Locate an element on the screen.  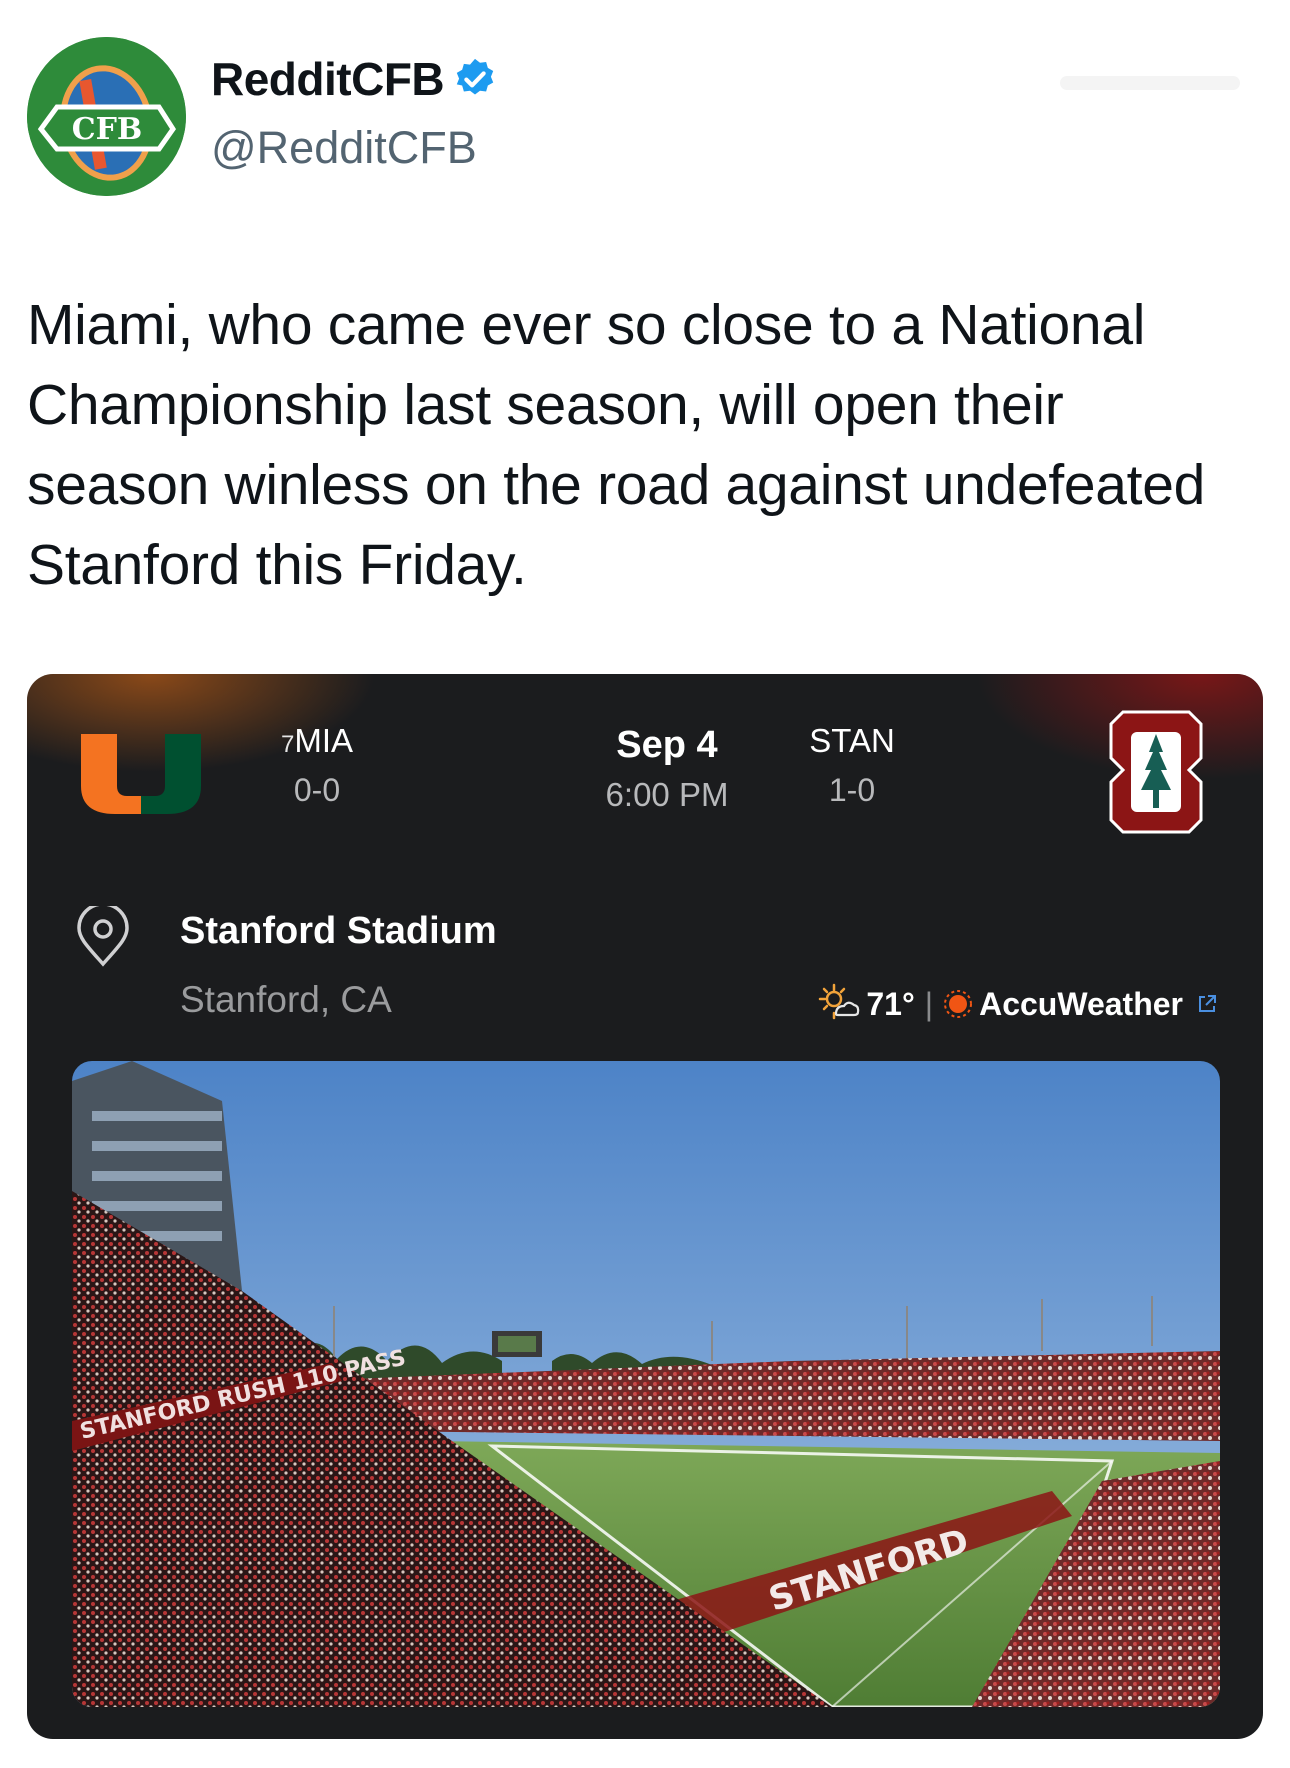
account-avatar: CFB is located at coordinates (106, 116).